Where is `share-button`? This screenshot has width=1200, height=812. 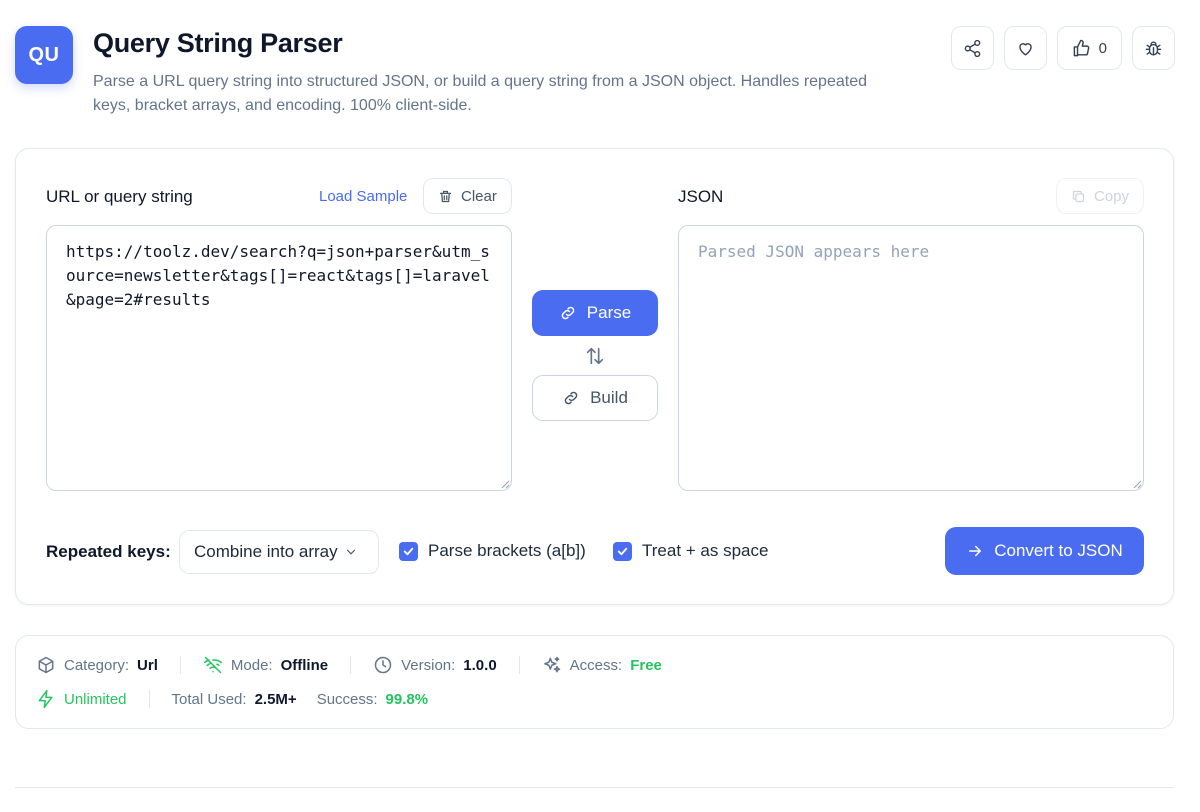 share-button is located at coordinates (972, 48).